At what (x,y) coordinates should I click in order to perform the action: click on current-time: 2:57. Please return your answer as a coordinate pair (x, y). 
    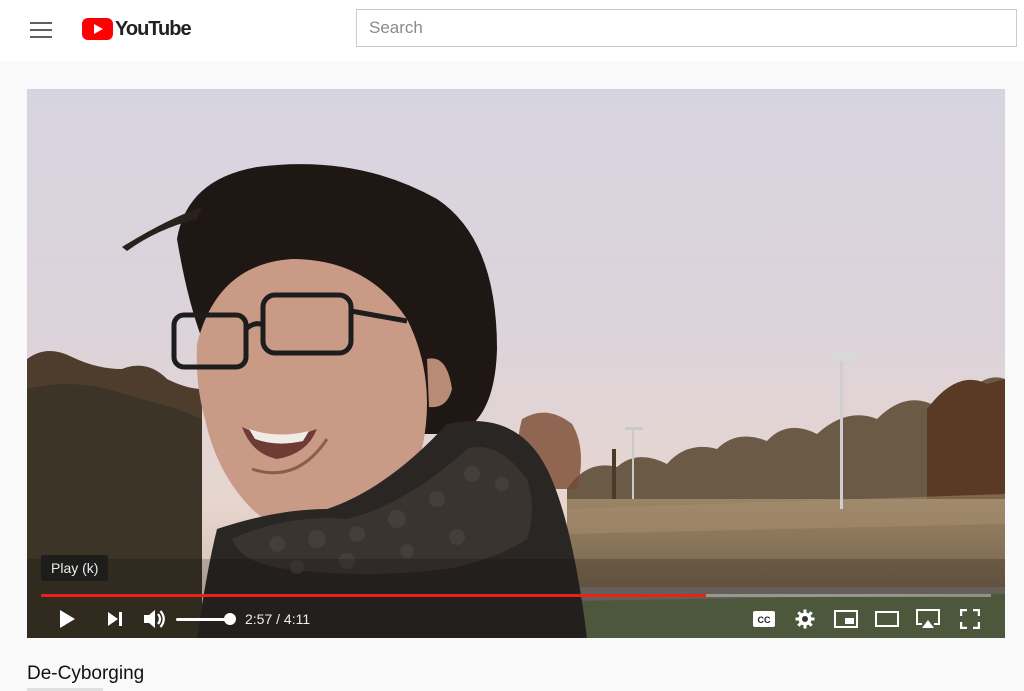
    Looking at the image, I should click on (259, 619).